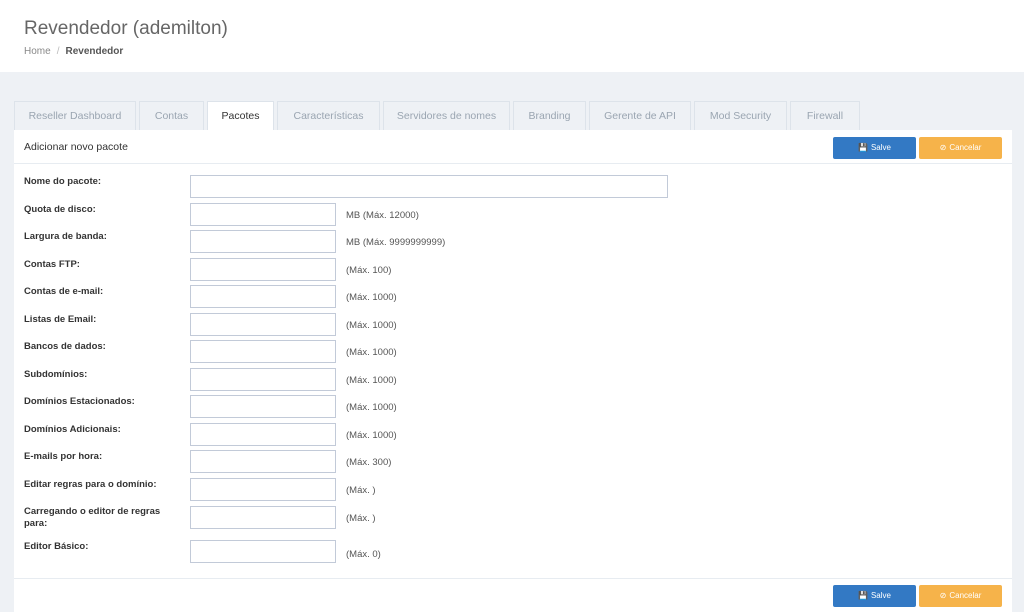 The width and height of the screenshot is (1024, 612). I want to click on page-header: Revendedor (ademilton) Home / Revendedor, so click(512, 36).